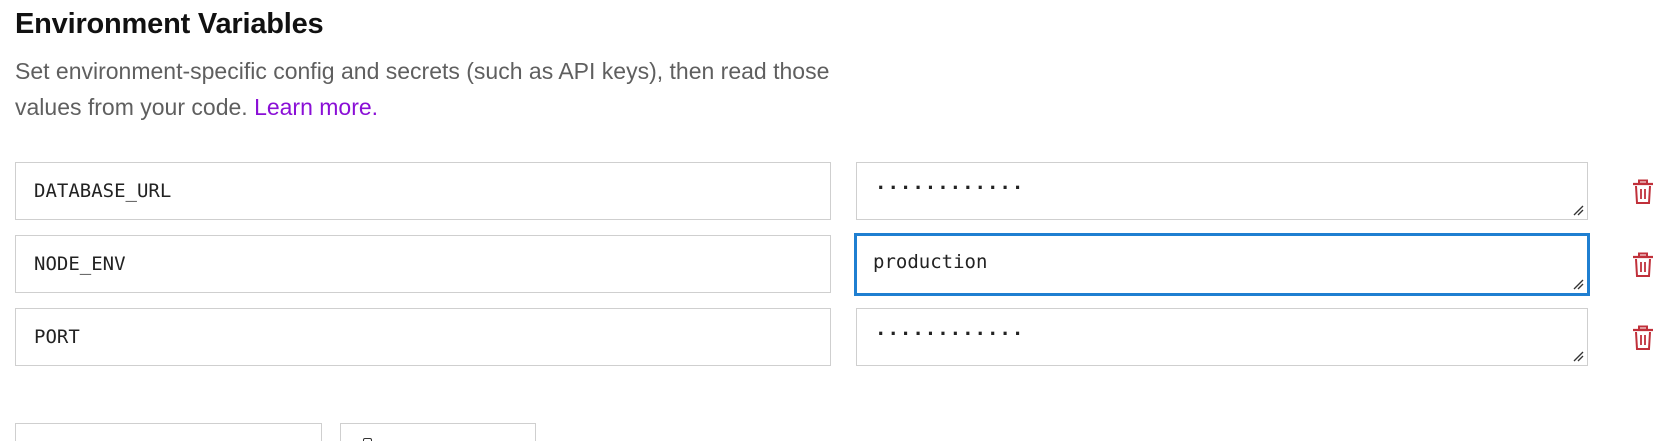 The height and width of the screenshot is (441, 1676). I want to click on learn-more-link: Learn more., so click(316, 107).